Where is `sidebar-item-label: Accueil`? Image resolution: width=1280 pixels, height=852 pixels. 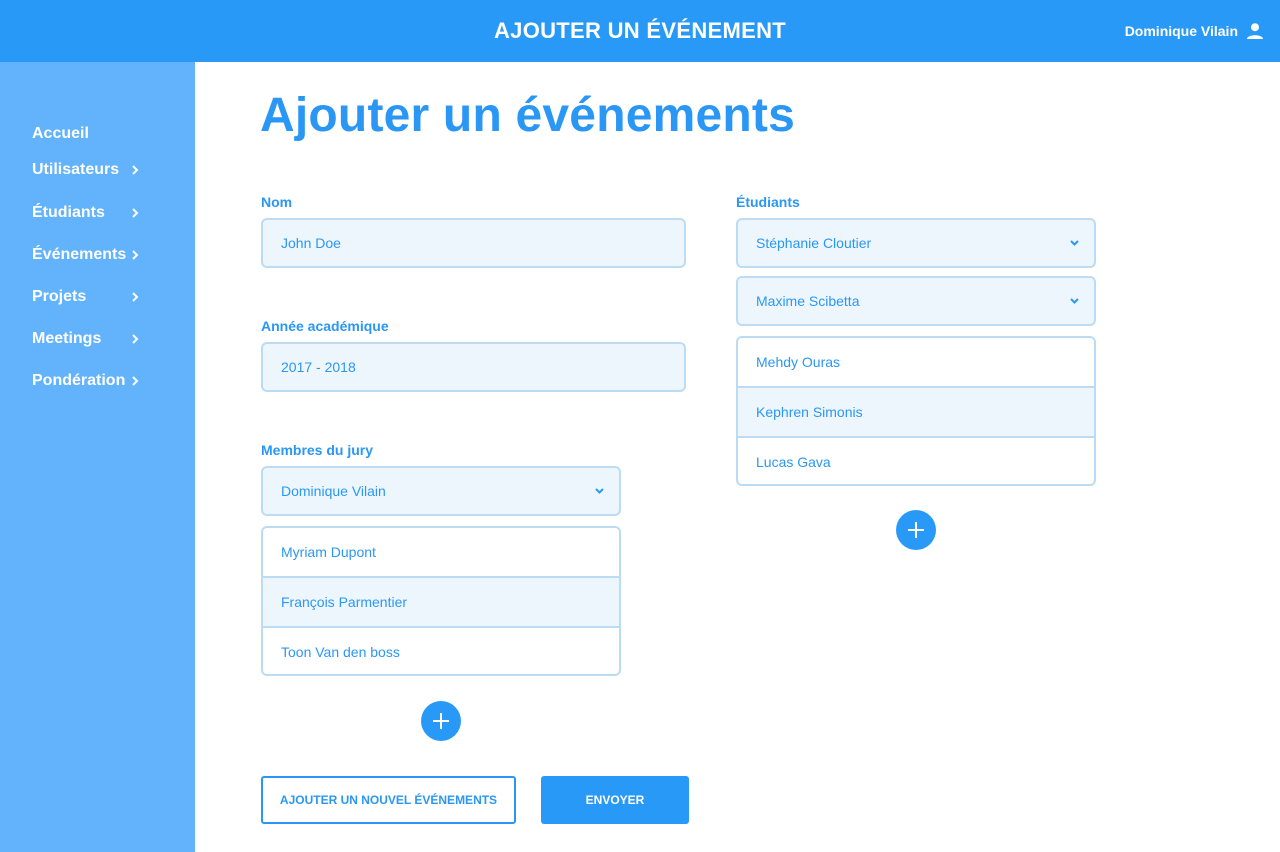 sidebar-item-label: Accueil is located at coordinates (60, 133).